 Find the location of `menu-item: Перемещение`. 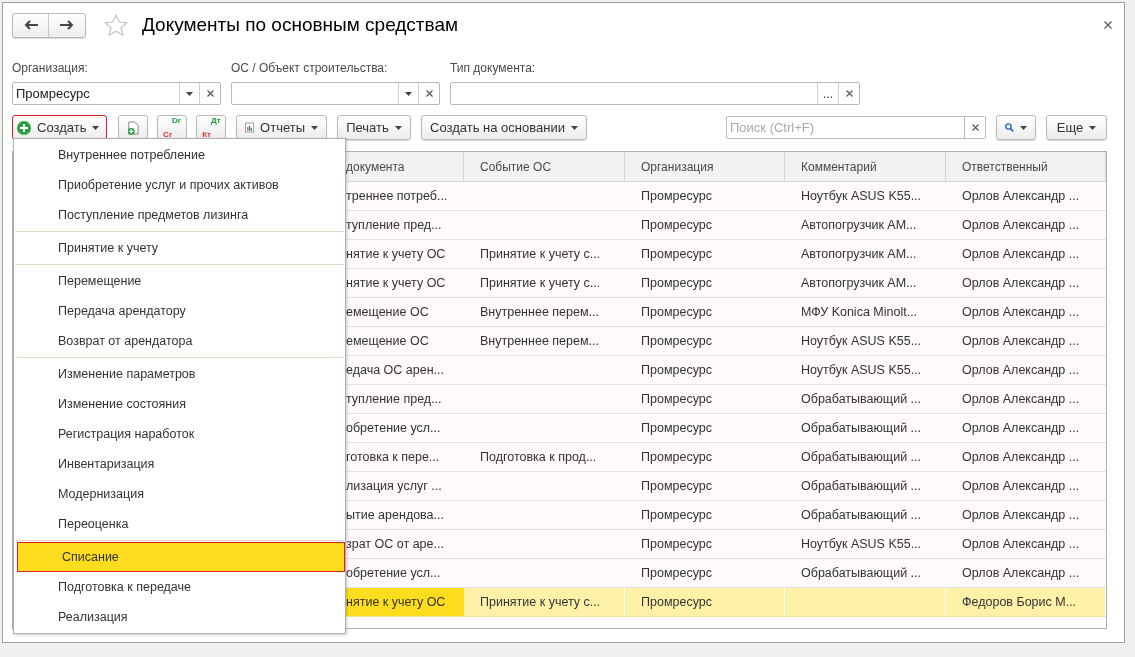

menu-item: Перемещение is located at coordinates (179, 281).